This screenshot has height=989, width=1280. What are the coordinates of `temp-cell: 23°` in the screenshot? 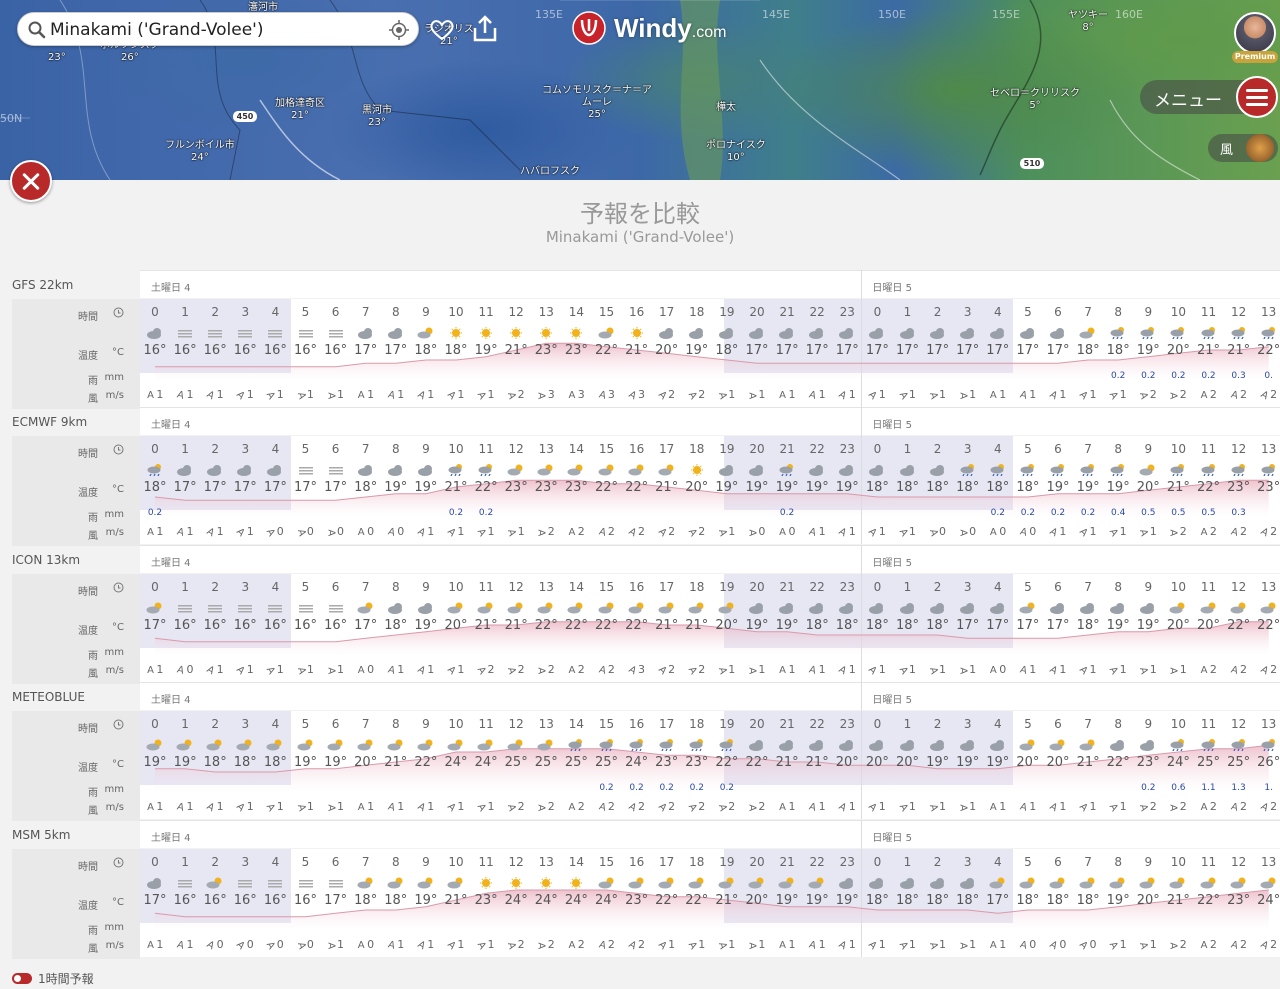 It's located at (486, 900).